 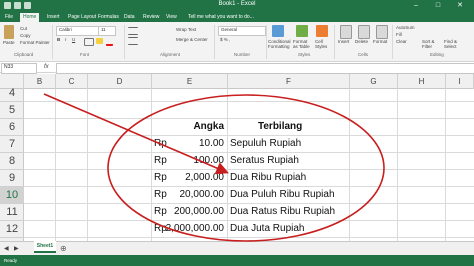 What do you see at coordinates (323, 44) in the screenshot?
I see `cell-styles-button: Cell Styles` at bounding box center [323, 44].